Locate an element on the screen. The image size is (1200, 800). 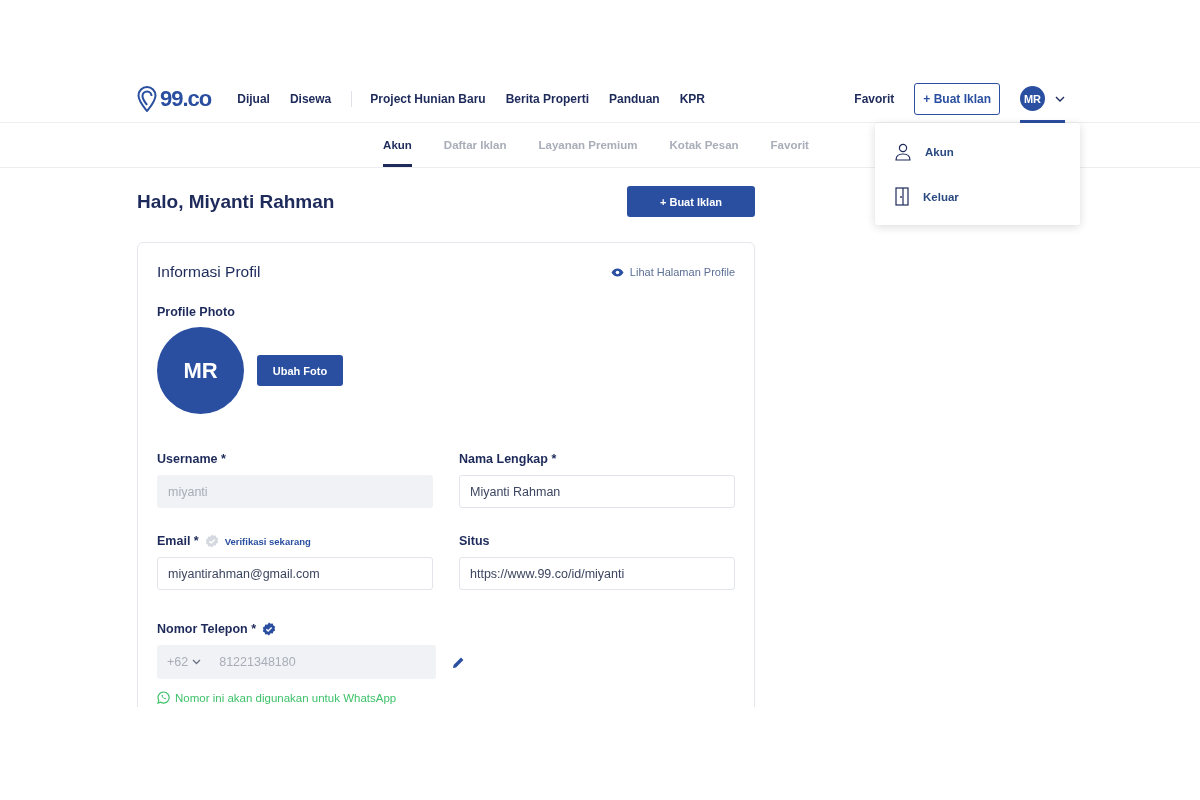
card-title: Informasi Profil is located at coordinates (209, 272).